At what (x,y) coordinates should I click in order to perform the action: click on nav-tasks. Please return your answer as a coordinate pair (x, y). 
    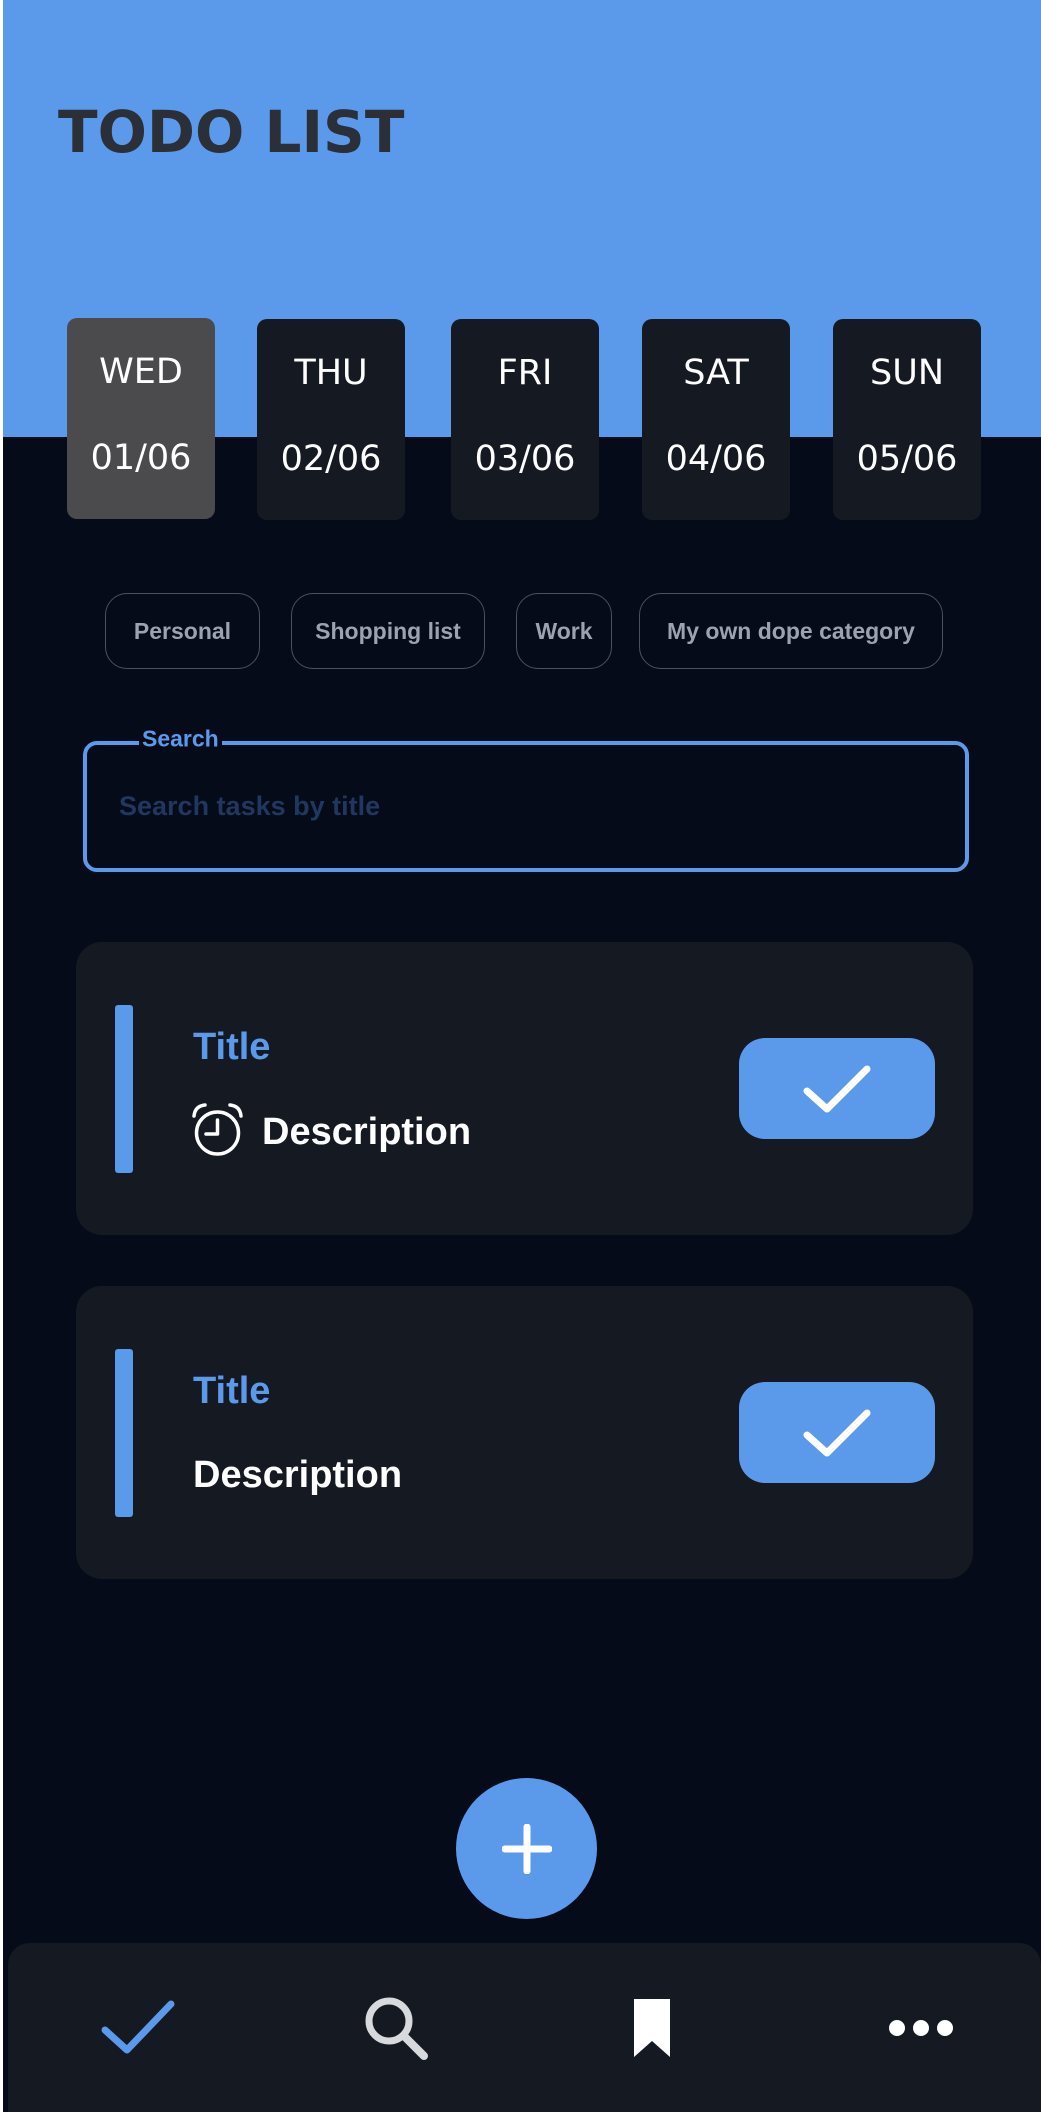
    Looking at the image, I should click on (138, 2027).